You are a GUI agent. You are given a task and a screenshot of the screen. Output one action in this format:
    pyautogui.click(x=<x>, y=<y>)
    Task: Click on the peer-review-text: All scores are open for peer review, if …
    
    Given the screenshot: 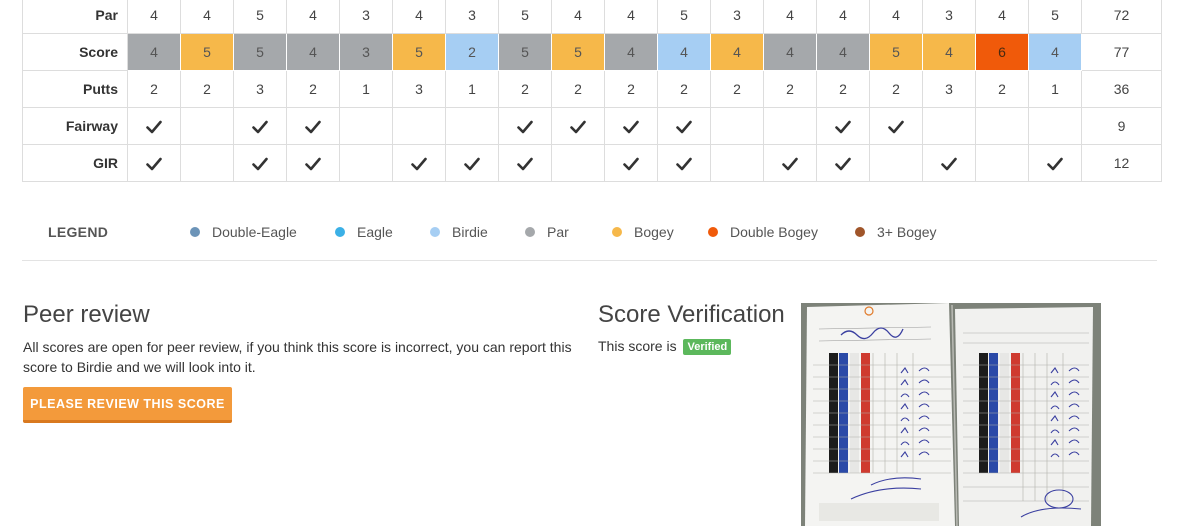 What is the action you would take?
    pyautogui.click(x=297, y=357)
    